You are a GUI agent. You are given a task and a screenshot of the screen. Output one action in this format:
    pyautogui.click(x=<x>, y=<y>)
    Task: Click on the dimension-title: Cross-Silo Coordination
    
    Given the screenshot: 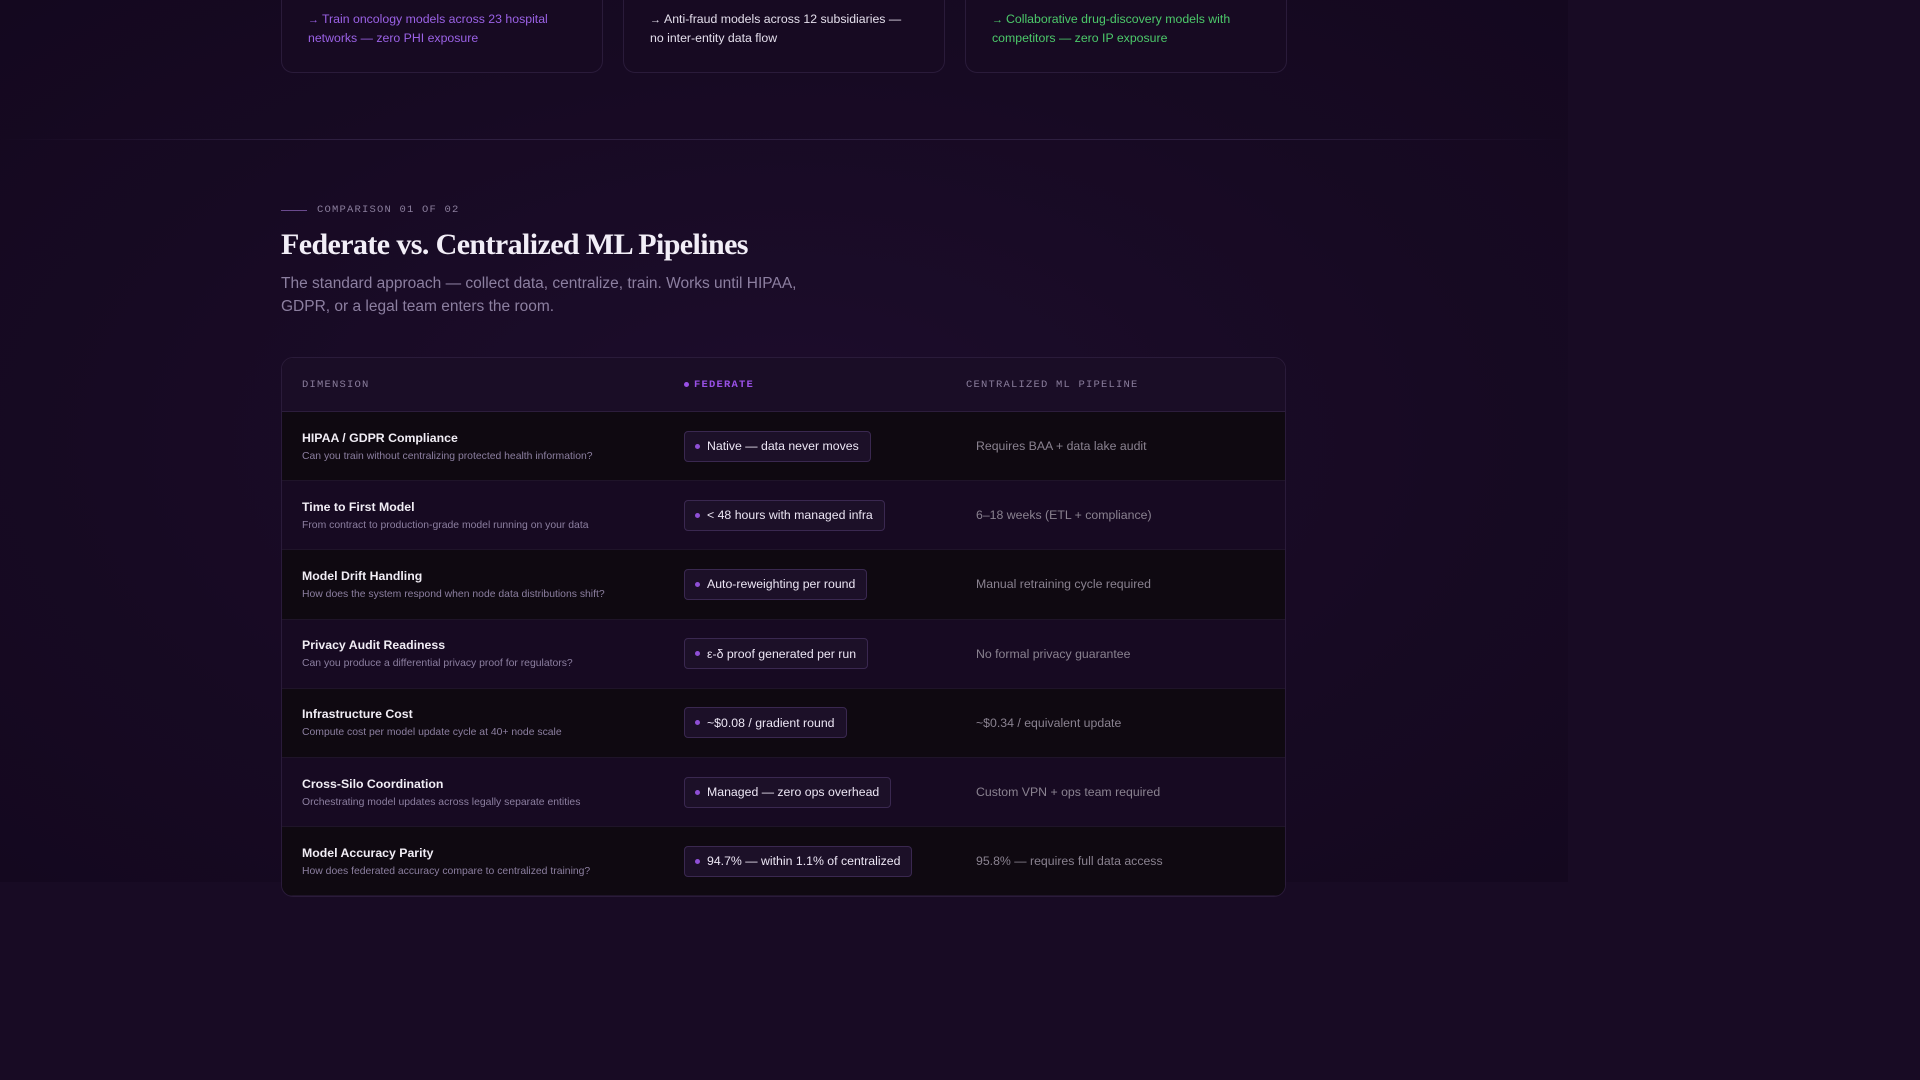 What is the action you would take?
    pyautogui.click(x=373, y=783)
    